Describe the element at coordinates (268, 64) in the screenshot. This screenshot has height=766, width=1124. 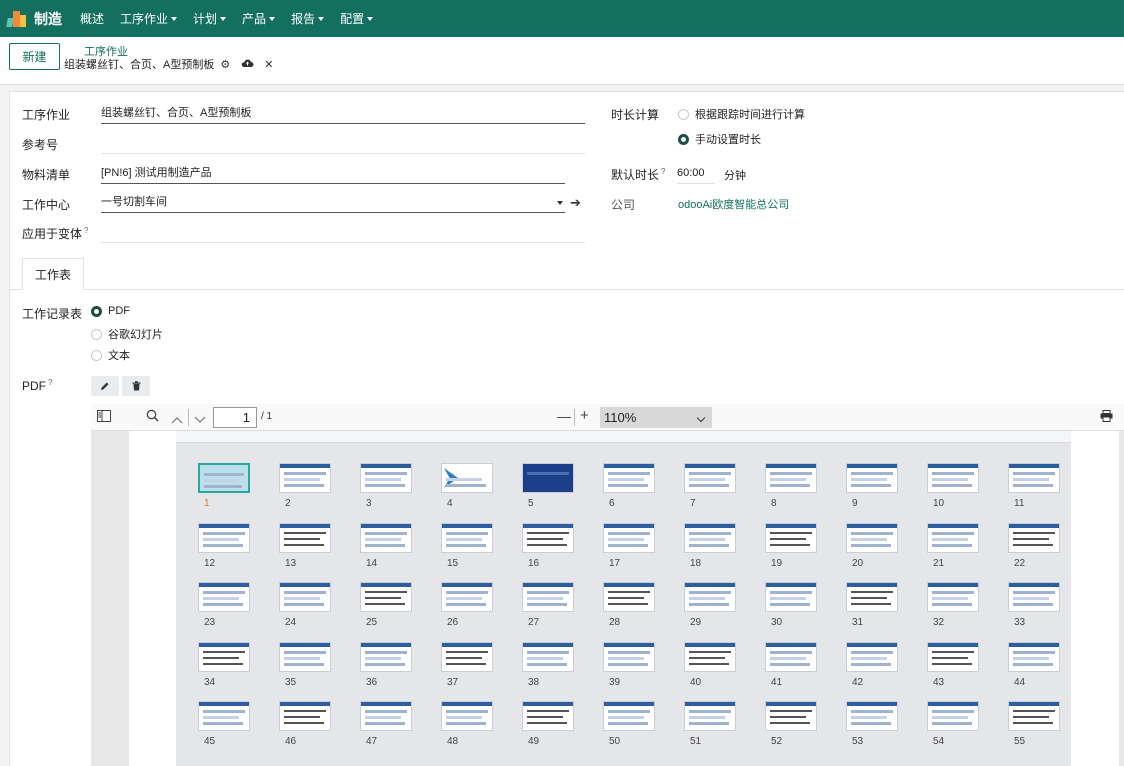
I see `close-icon: ✕` at that location.